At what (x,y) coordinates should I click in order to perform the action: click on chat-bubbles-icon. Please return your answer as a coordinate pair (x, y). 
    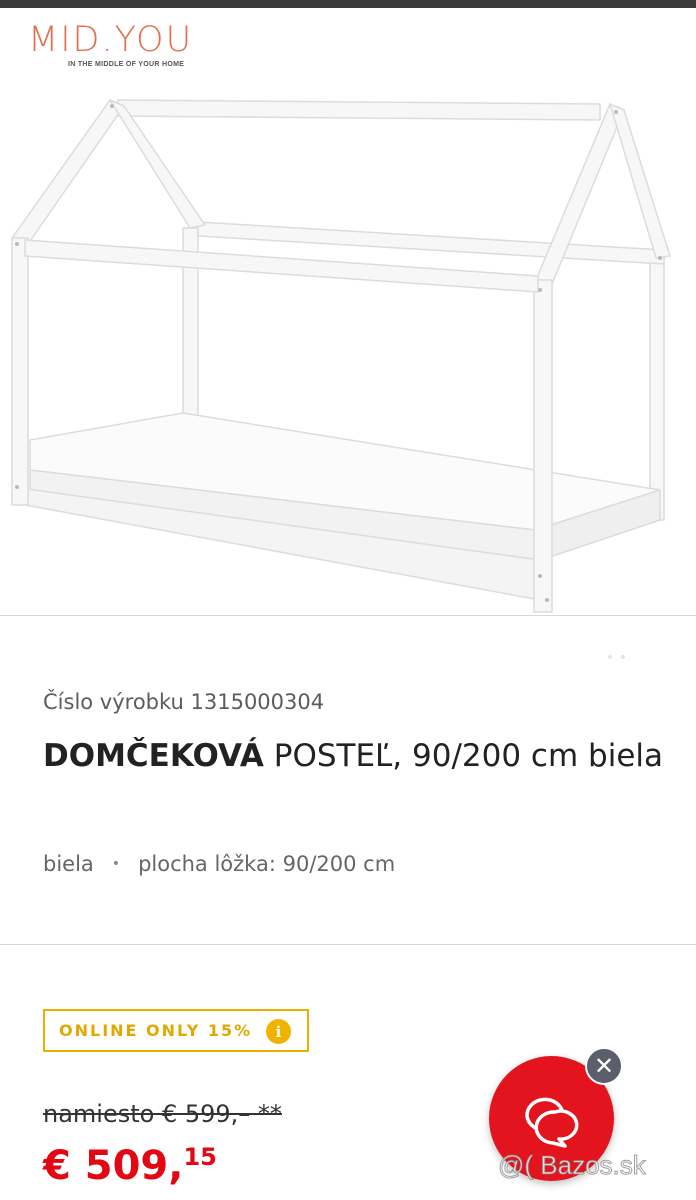
    Looking at the image, I should click on (551, 1122).